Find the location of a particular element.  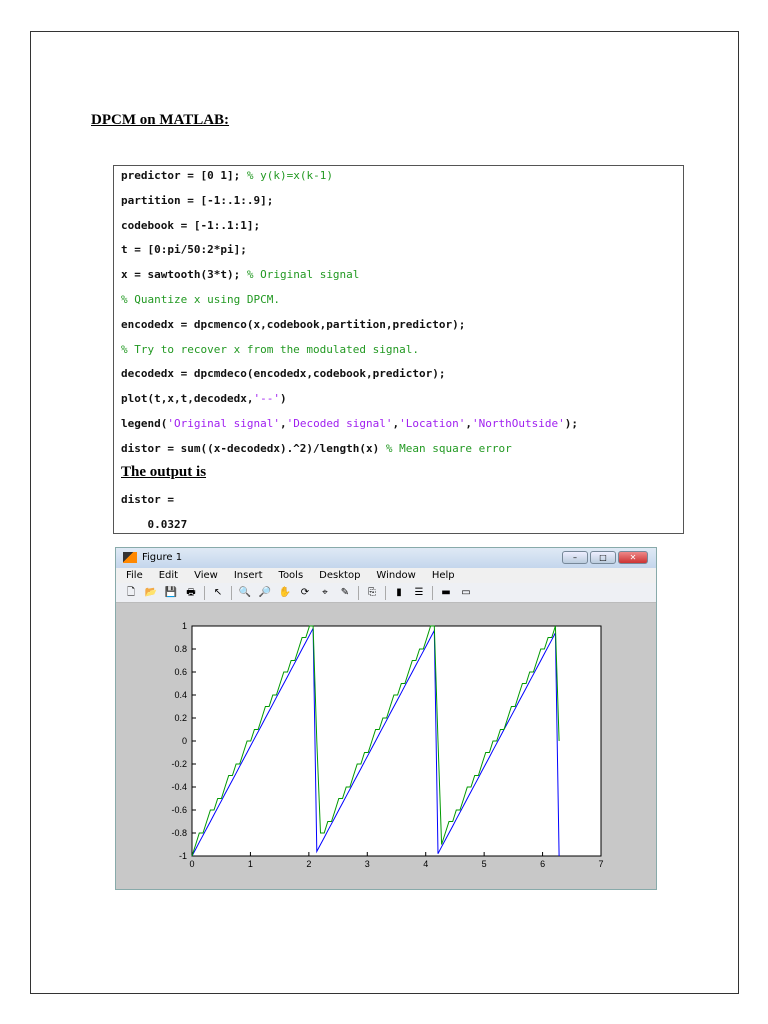

colorbar-icon: ▮ is located at coordinates (399, 592).